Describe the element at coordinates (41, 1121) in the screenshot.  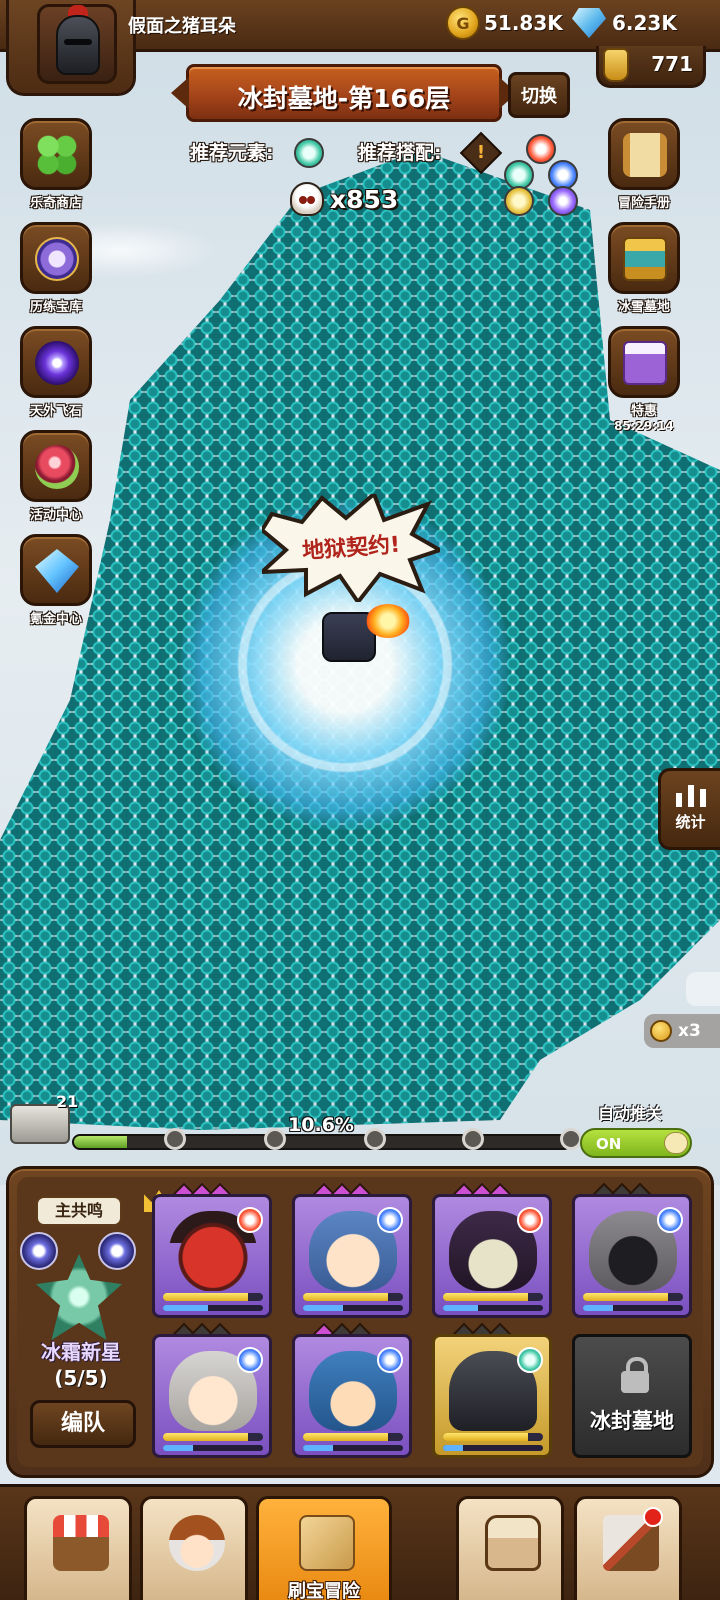
I see `progress-chest: 21` at that location.